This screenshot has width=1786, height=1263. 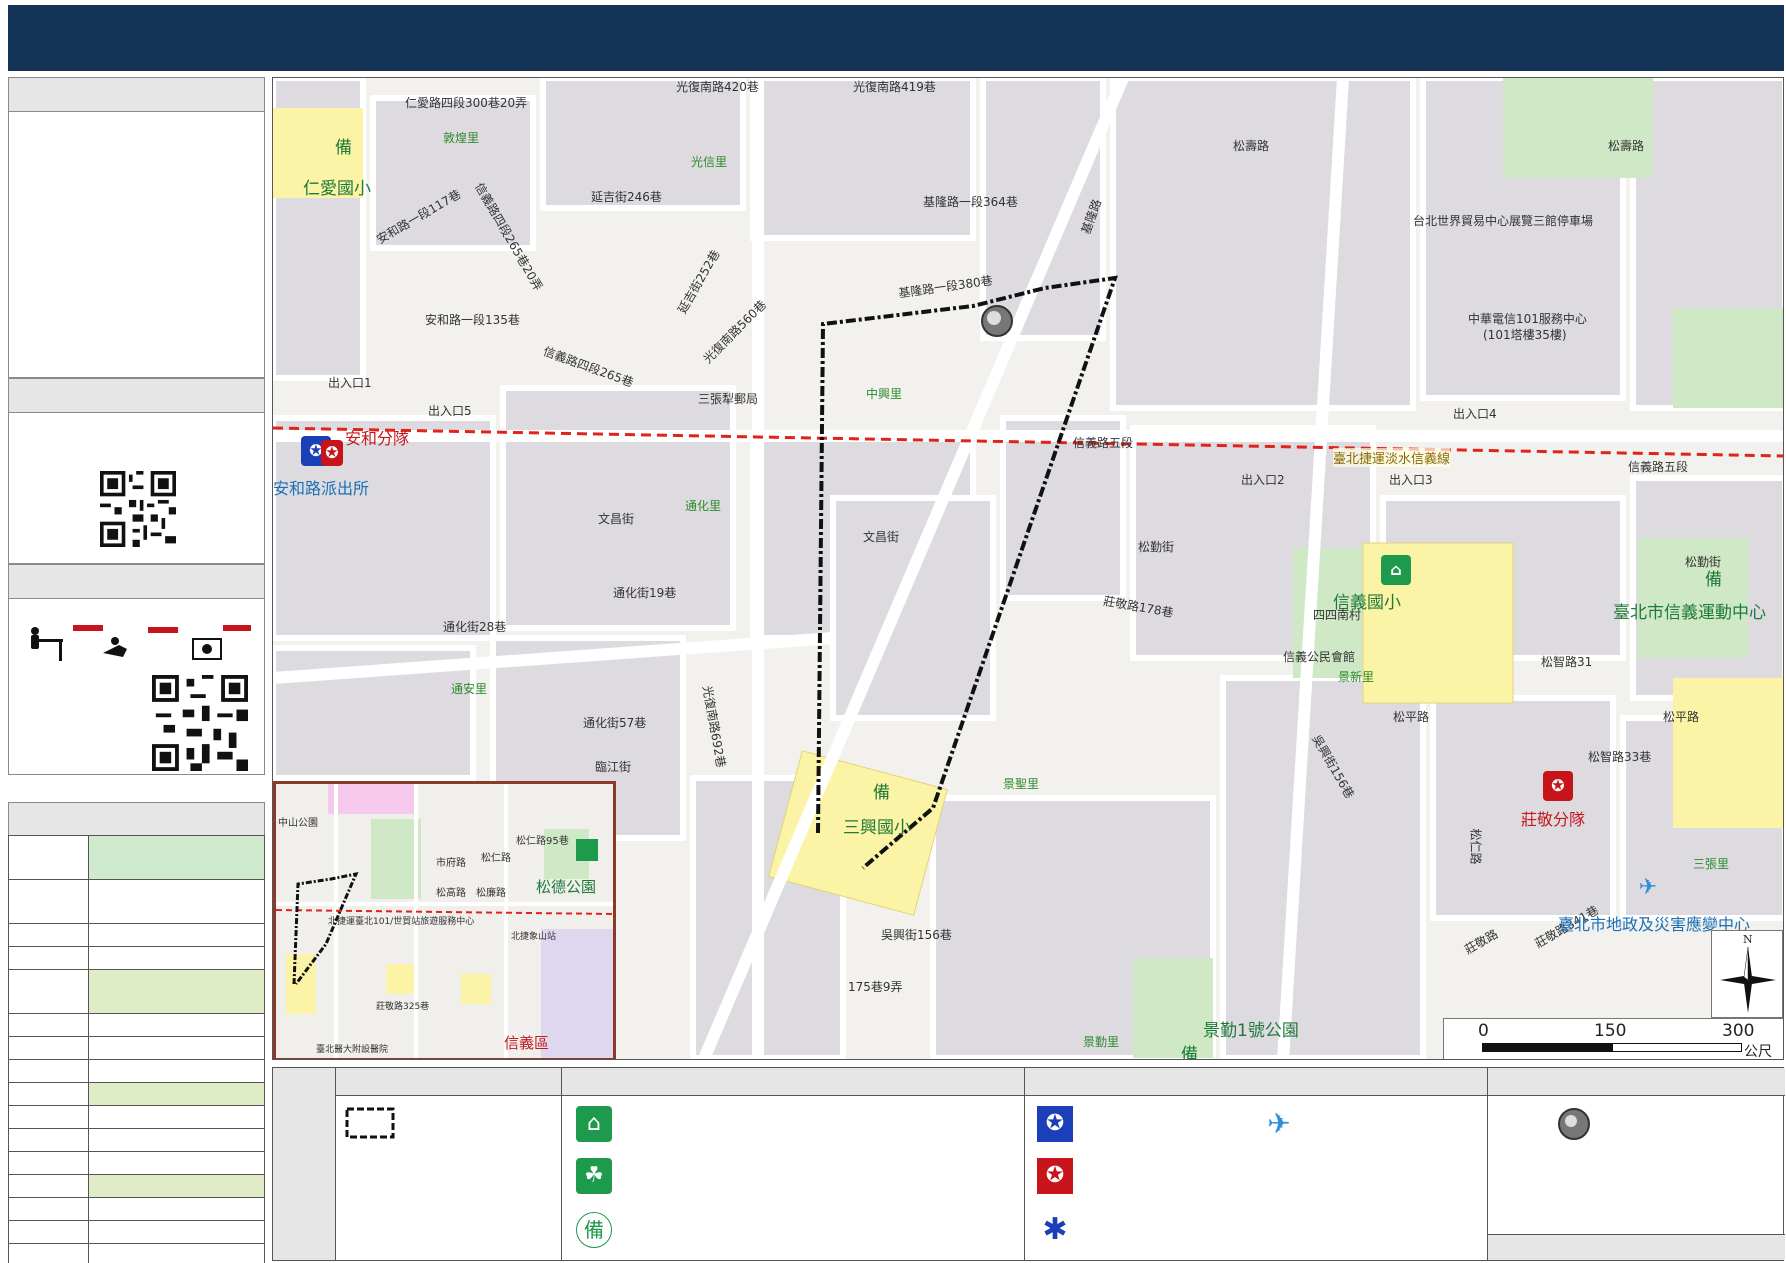 What do you see at coordinates (645, 593) in the screenshot?
I see `map-label: 通化街19巷` at bounding box center [645, 593].